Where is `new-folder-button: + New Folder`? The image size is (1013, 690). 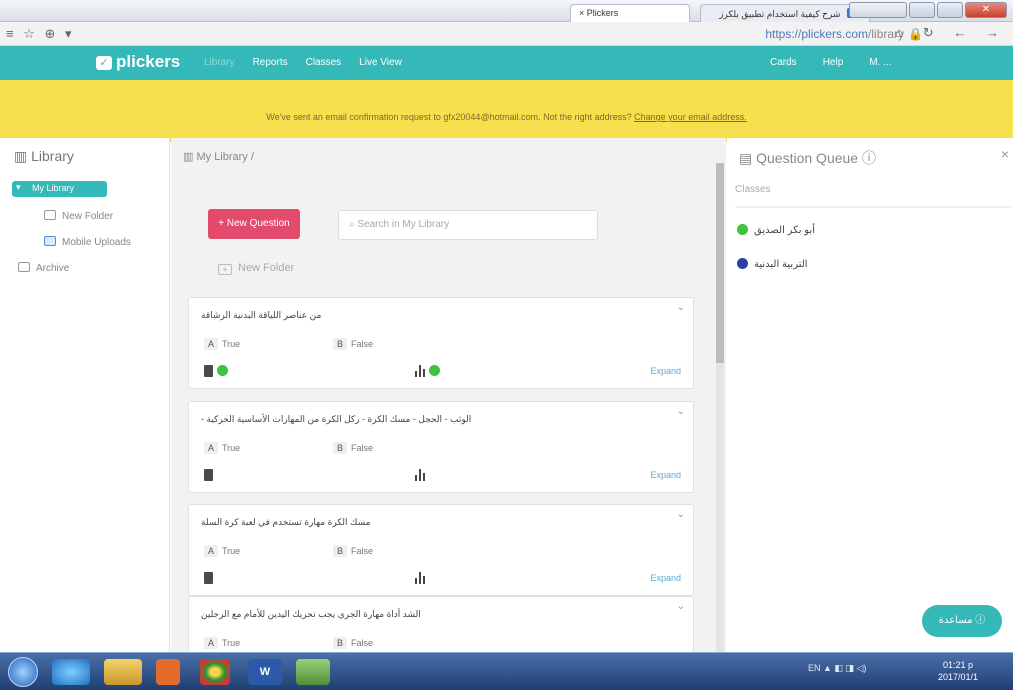
new-folder-button: + New Folder is located at coordinates (256, 268).